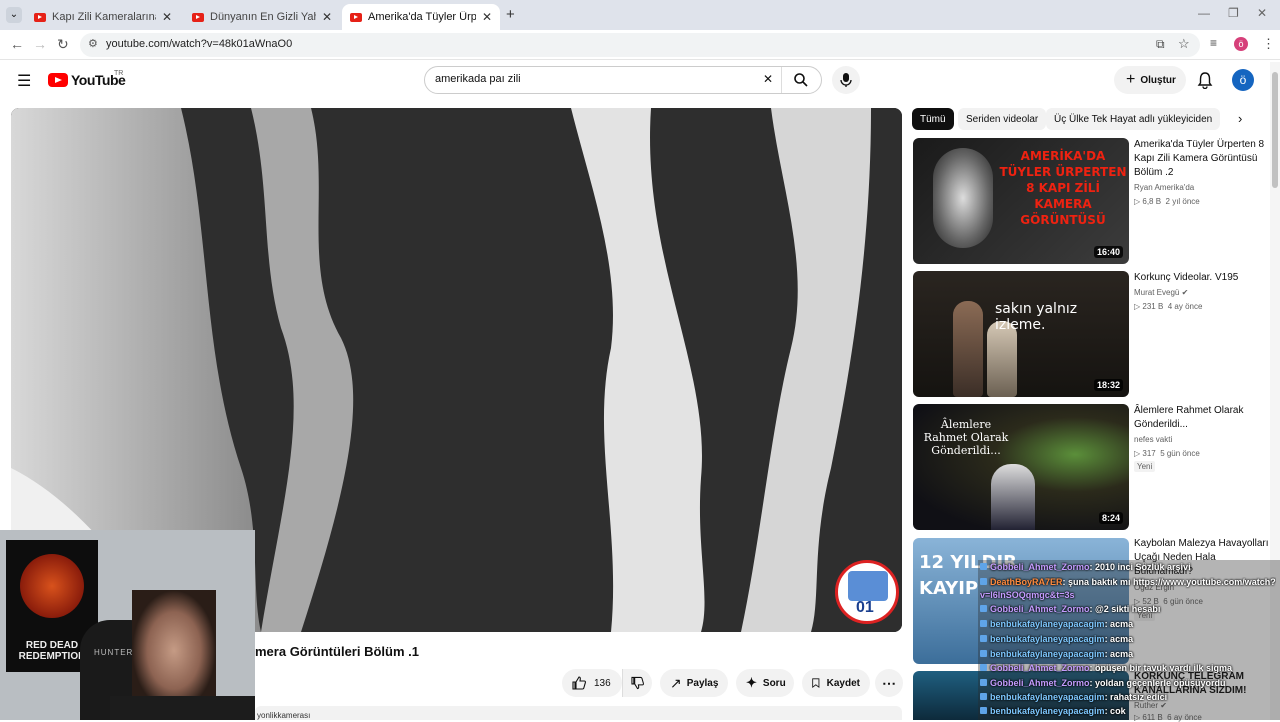  Describe the element at coordinates (1153, 439) in the screenshot. I see `recommendation-channel: nefes vakti` at that location.